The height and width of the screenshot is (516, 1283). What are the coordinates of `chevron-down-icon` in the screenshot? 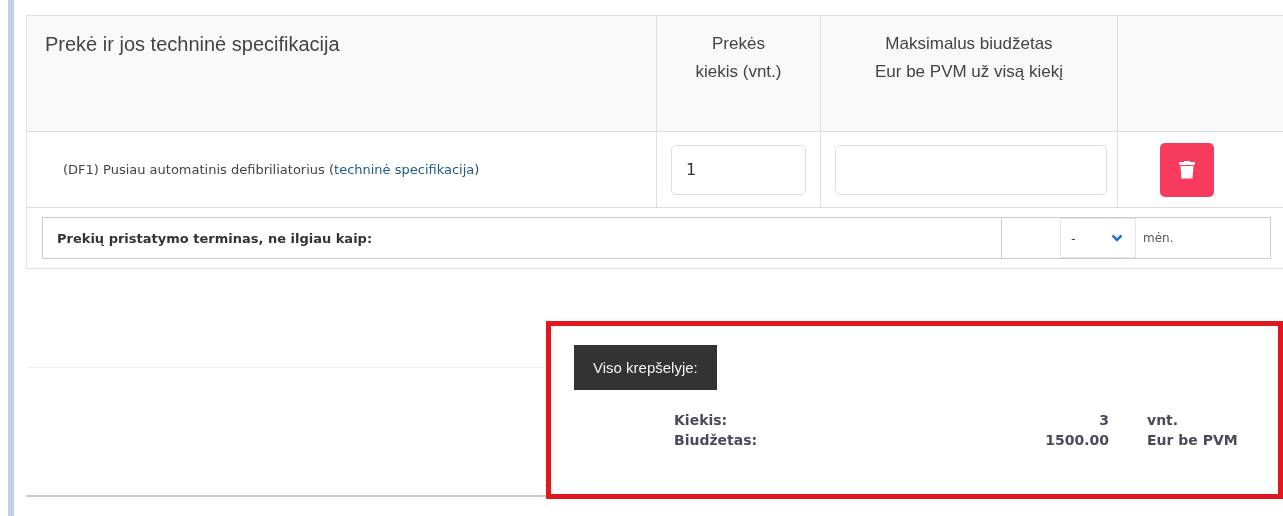 It's located at (1117, 238).